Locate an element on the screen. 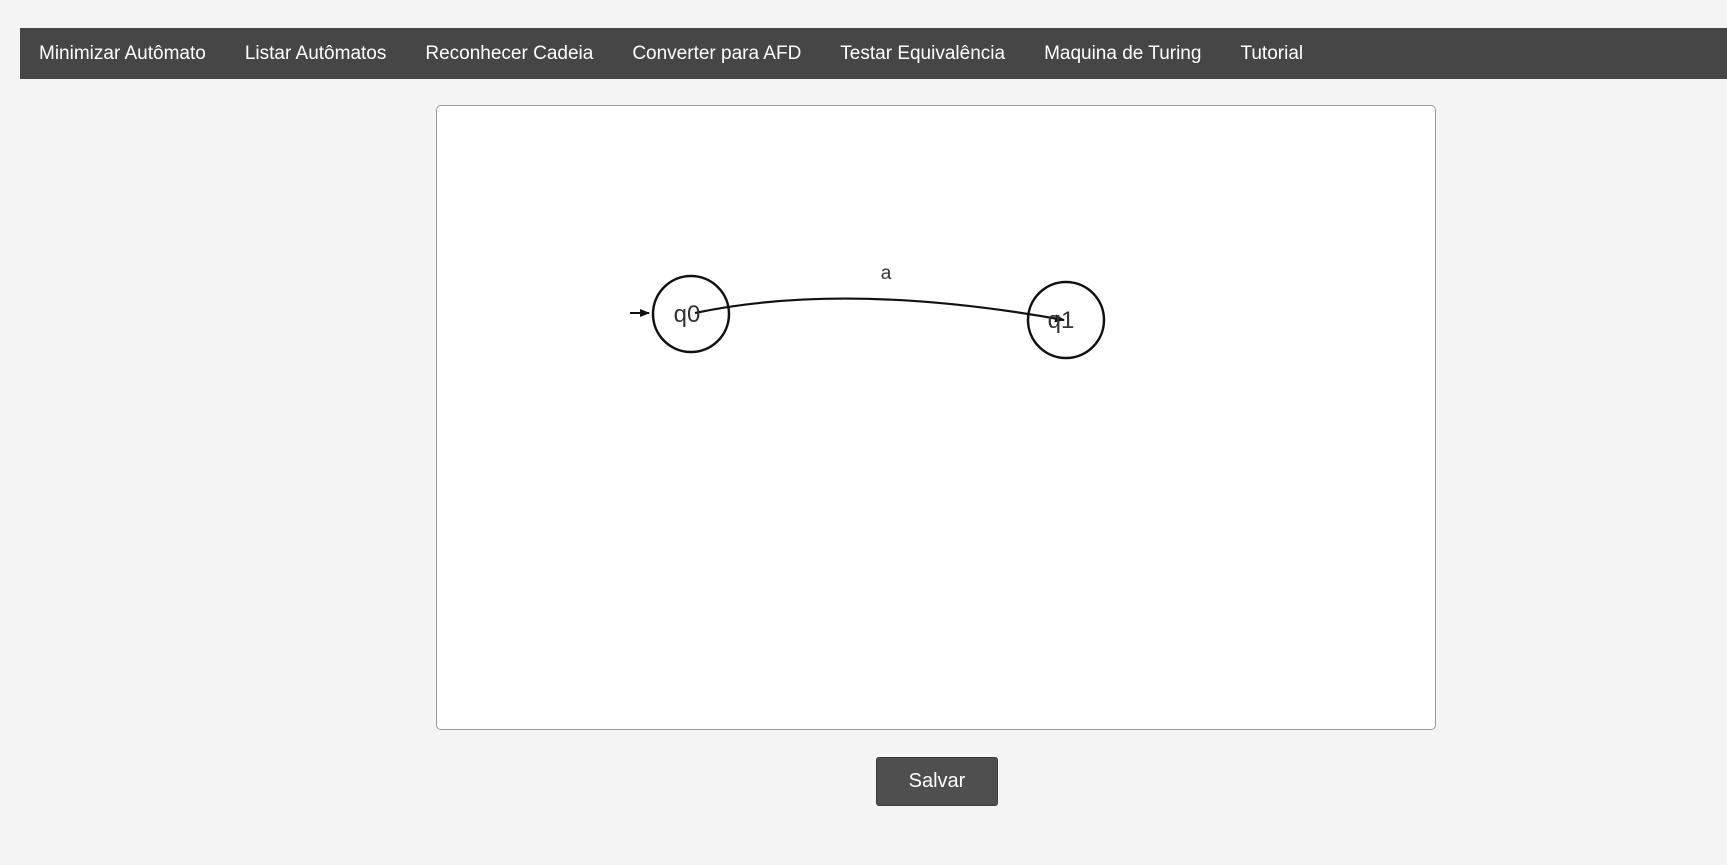 The height and width of the screenshot is (865, 1727). nav-listar-automatos: Listar Autômatos is located at coordinates (315, 54).